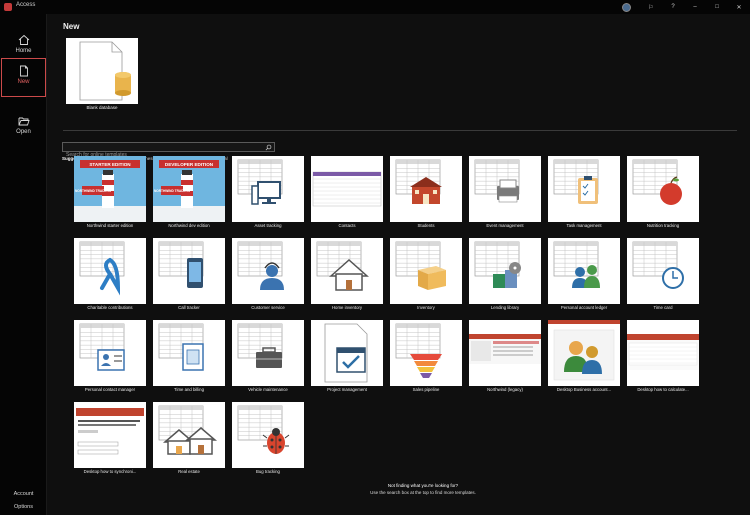  I want to click on northwind-template-icon, so click(505, 353).